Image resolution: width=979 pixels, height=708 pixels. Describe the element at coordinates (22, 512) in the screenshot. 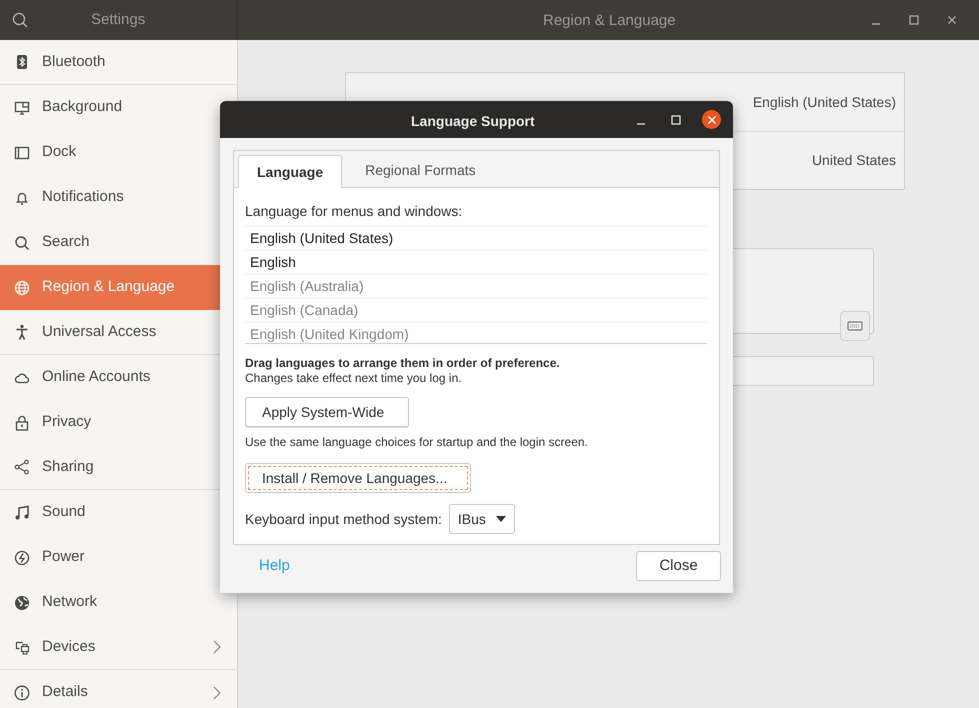

I see `music-note-icon` at that location.